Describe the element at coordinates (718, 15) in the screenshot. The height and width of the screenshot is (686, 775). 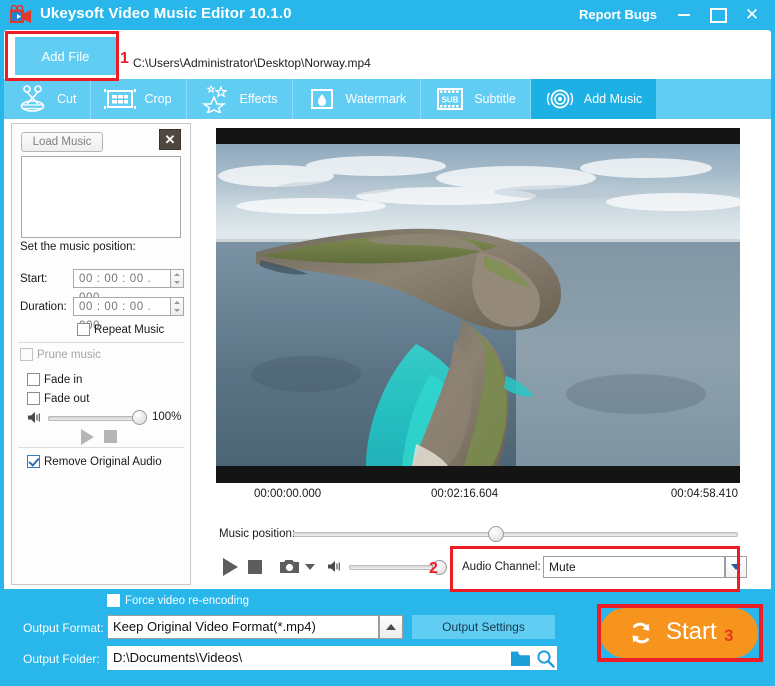
I see `maximize-icon` at that location.